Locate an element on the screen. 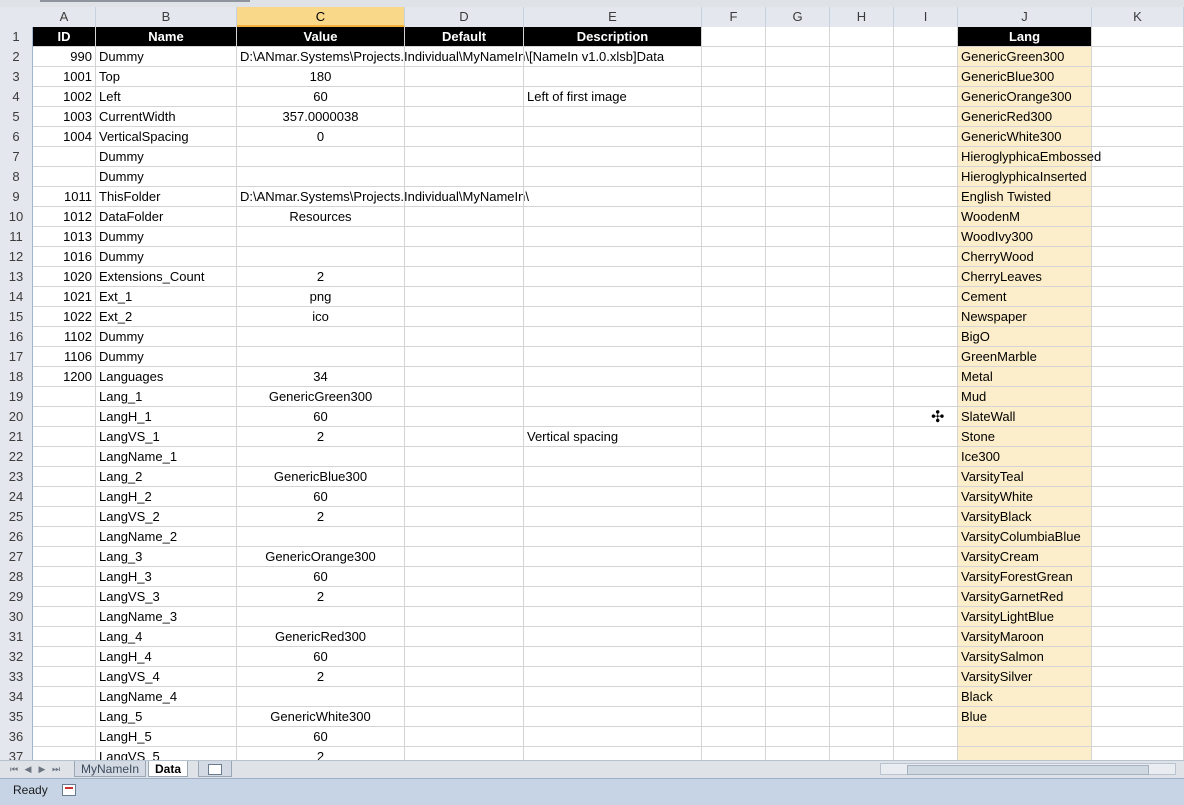 The image size is (1184, 805). cell-j: CherryWood is located at coordinates (1025, 256).